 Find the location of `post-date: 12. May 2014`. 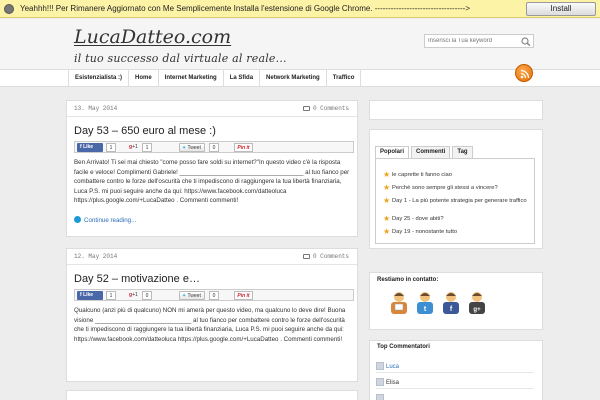

post-date: 12. May 2014 is located at coordinates (96, 256).